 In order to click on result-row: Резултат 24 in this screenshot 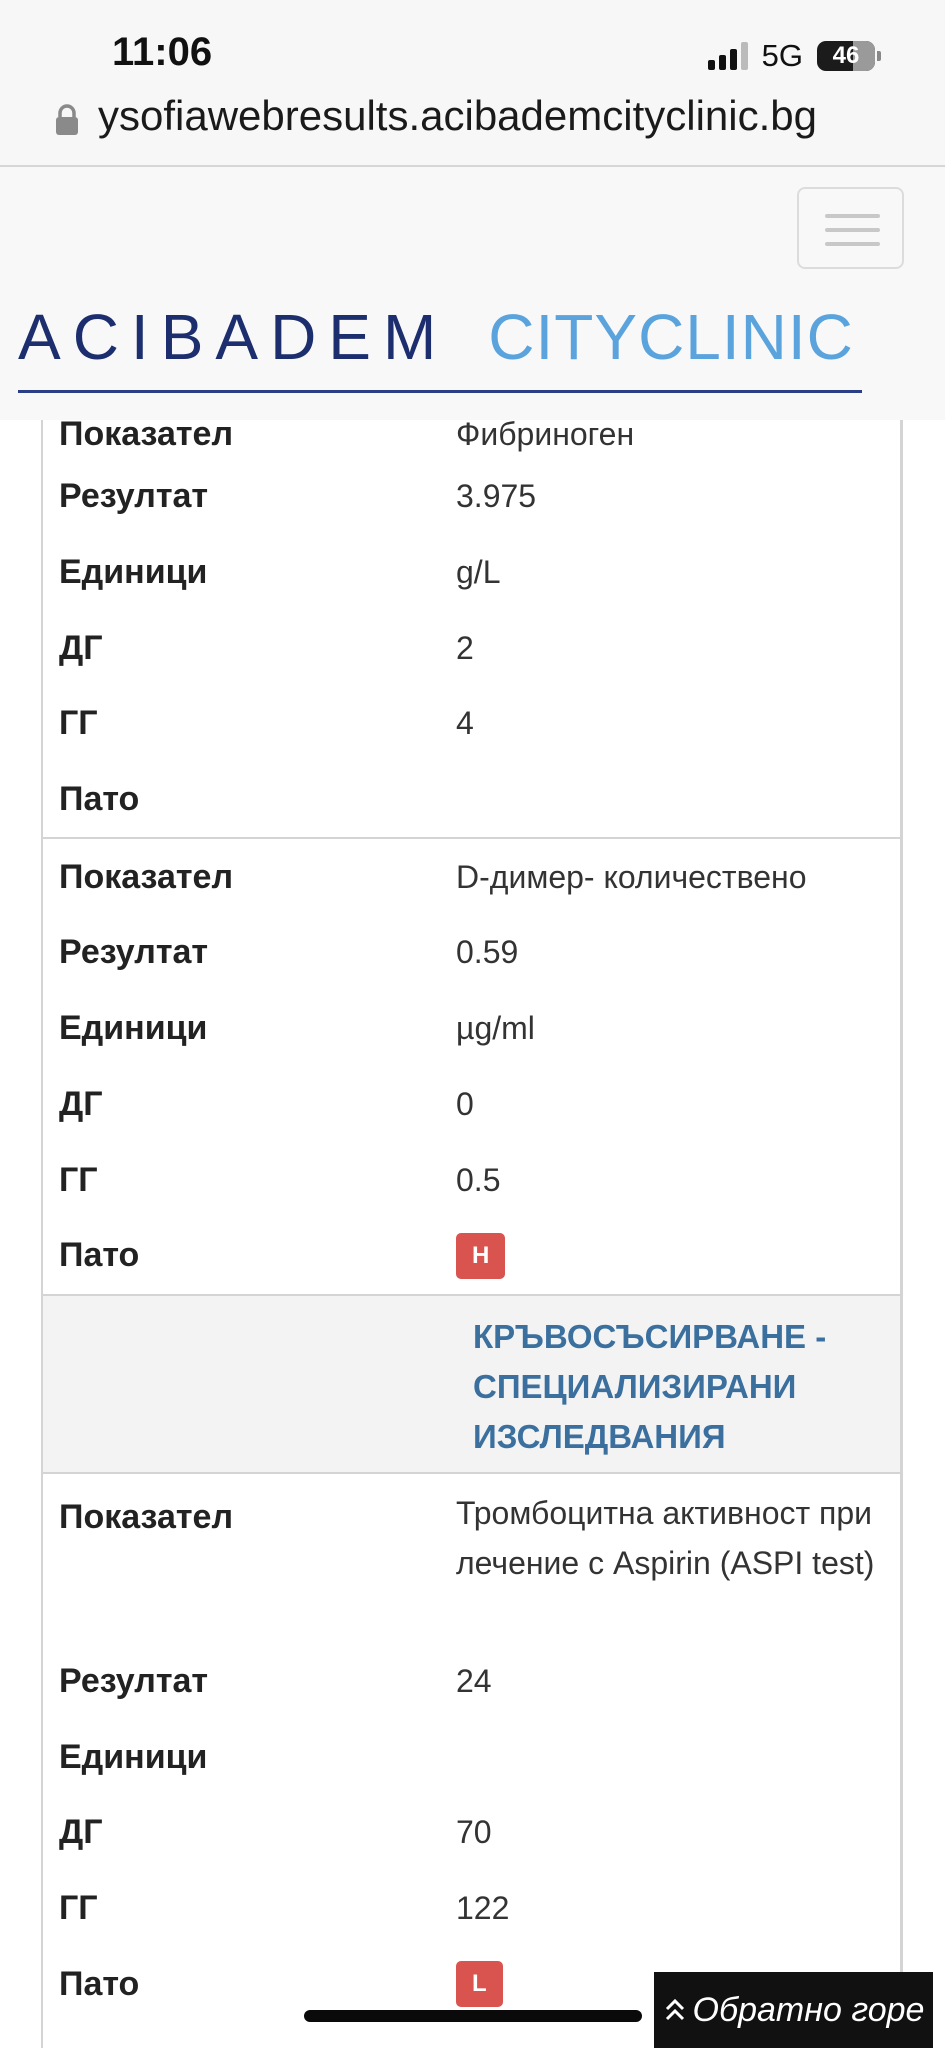, I will do `click(471, 1682)`.